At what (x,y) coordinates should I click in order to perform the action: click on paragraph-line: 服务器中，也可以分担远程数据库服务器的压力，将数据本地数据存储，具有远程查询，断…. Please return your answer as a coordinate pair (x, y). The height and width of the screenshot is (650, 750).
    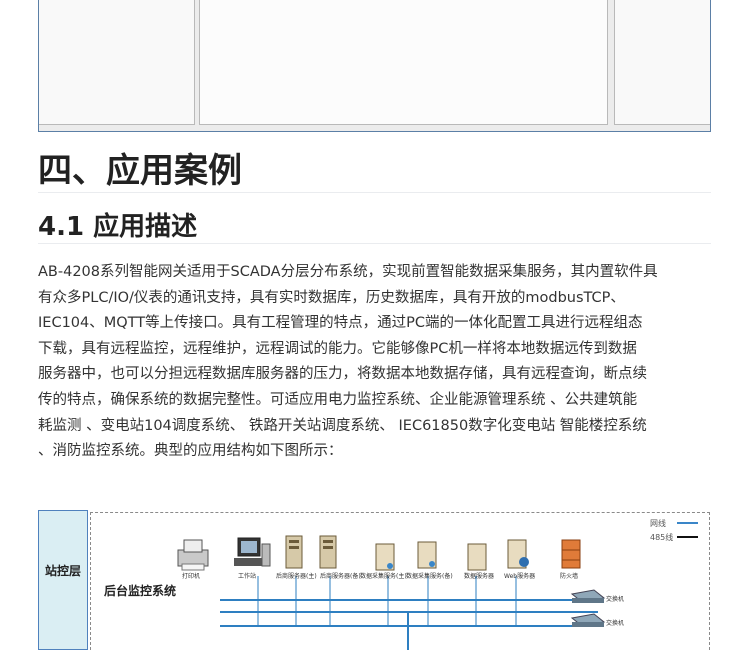
    Looking at the image, I should click on (342, 374).